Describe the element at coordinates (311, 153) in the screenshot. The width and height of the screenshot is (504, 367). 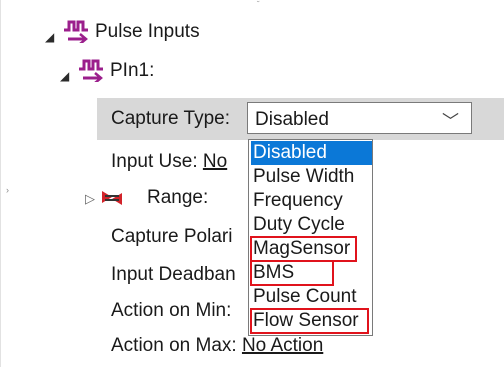
I see `option-disabled: Disabled` at that location.